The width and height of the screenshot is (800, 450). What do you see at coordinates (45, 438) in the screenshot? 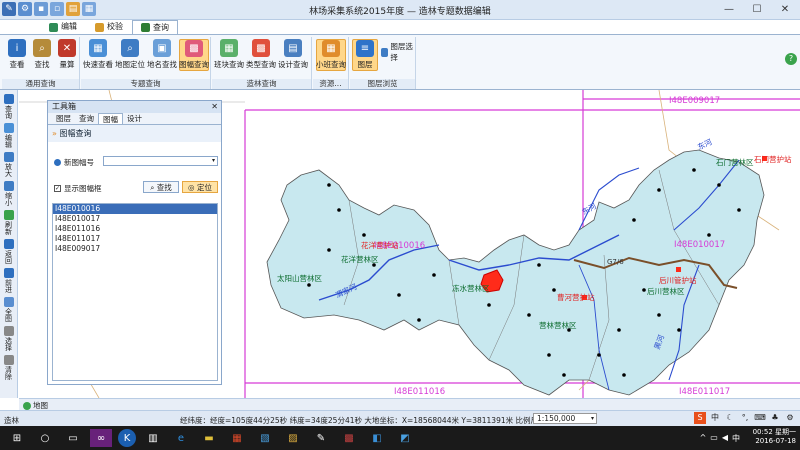
I see `search-icon: ○` at bounding box center [45, 438].